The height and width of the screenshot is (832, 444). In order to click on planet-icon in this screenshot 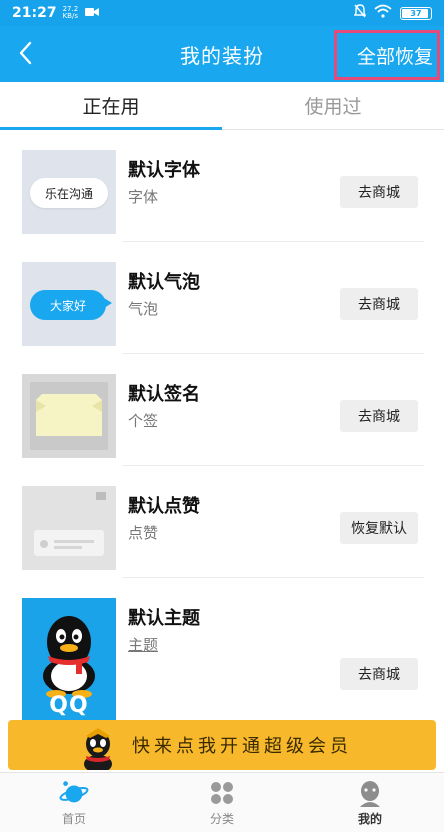, I will do `click(74, 793)`.